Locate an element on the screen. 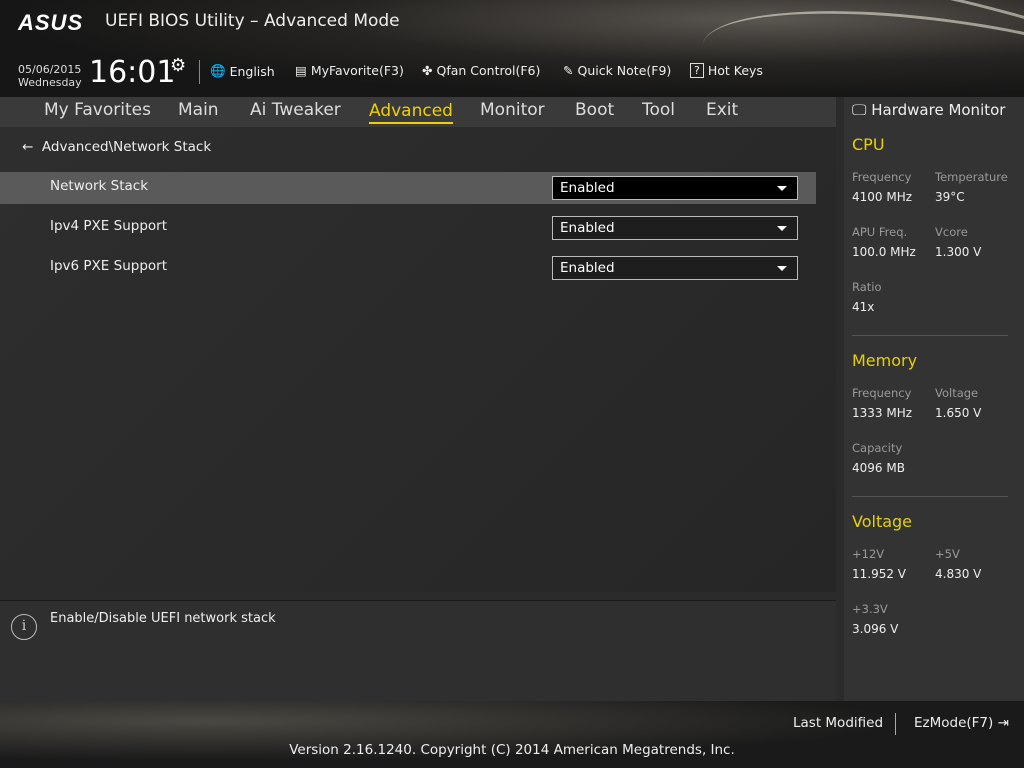 The width and height of the screenshot is (1024, 768). app-title: UEFI BIOS Utility – Advanced Mode is located at coordinates (252, 21).